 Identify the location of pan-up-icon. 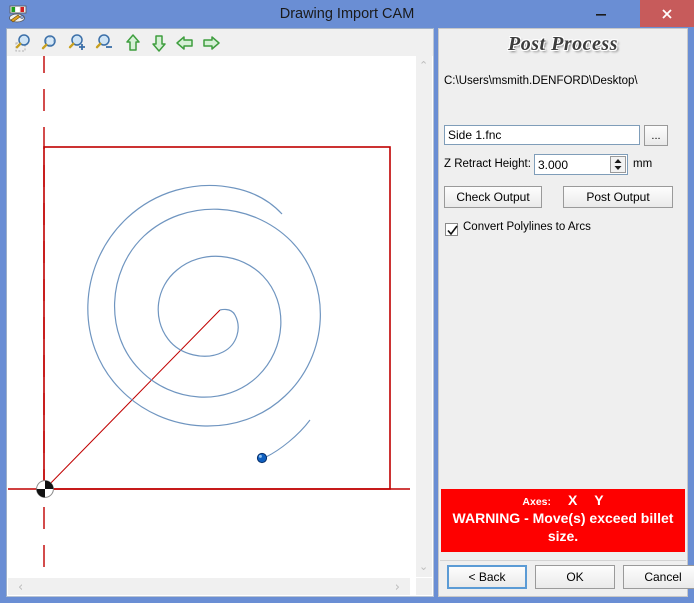
(133, 43).